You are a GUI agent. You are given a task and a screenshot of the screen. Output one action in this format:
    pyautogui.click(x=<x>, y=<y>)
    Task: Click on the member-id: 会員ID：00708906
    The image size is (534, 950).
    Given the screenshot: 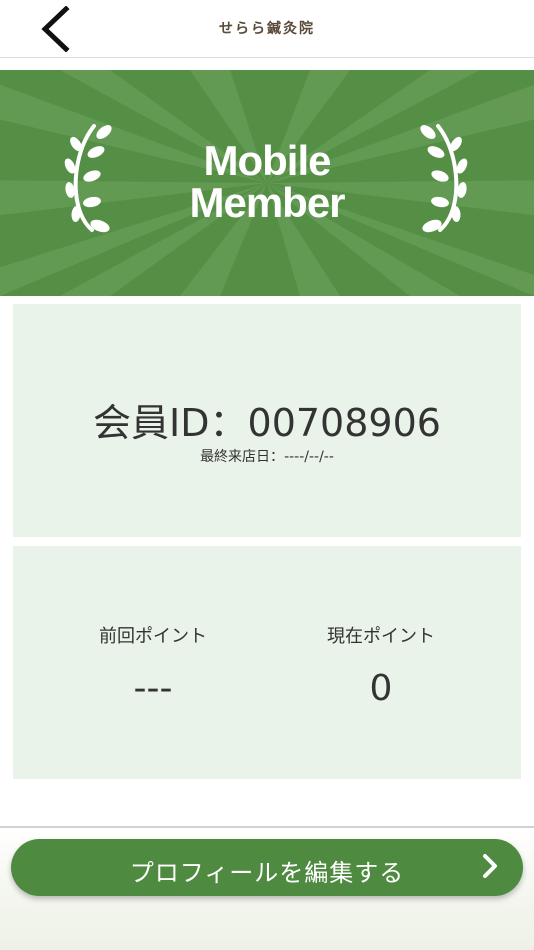 What is the action you would take?
    pyautogui.click(x=267, y=419)
    